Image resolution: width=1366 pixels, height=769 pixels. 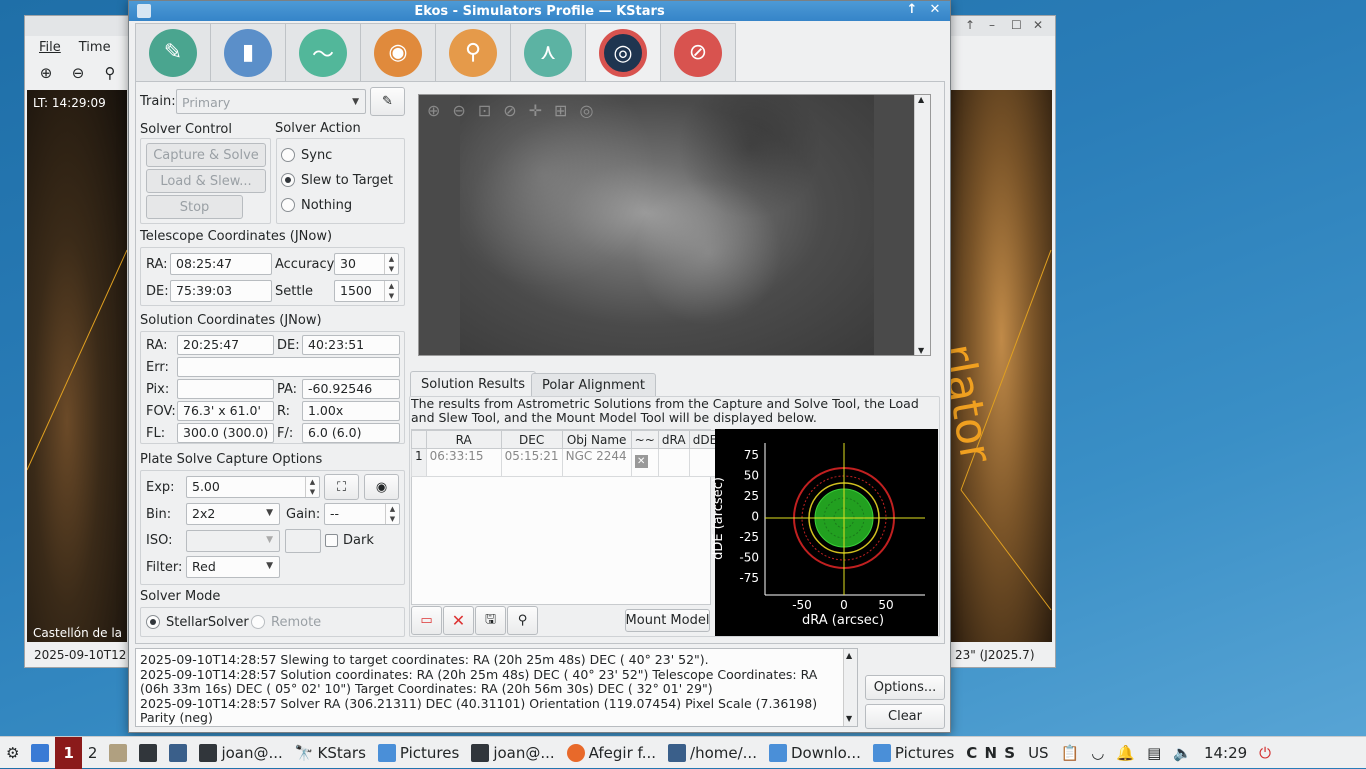 I want to click on pa-field: -60.92546, so click(x=351, y=389).